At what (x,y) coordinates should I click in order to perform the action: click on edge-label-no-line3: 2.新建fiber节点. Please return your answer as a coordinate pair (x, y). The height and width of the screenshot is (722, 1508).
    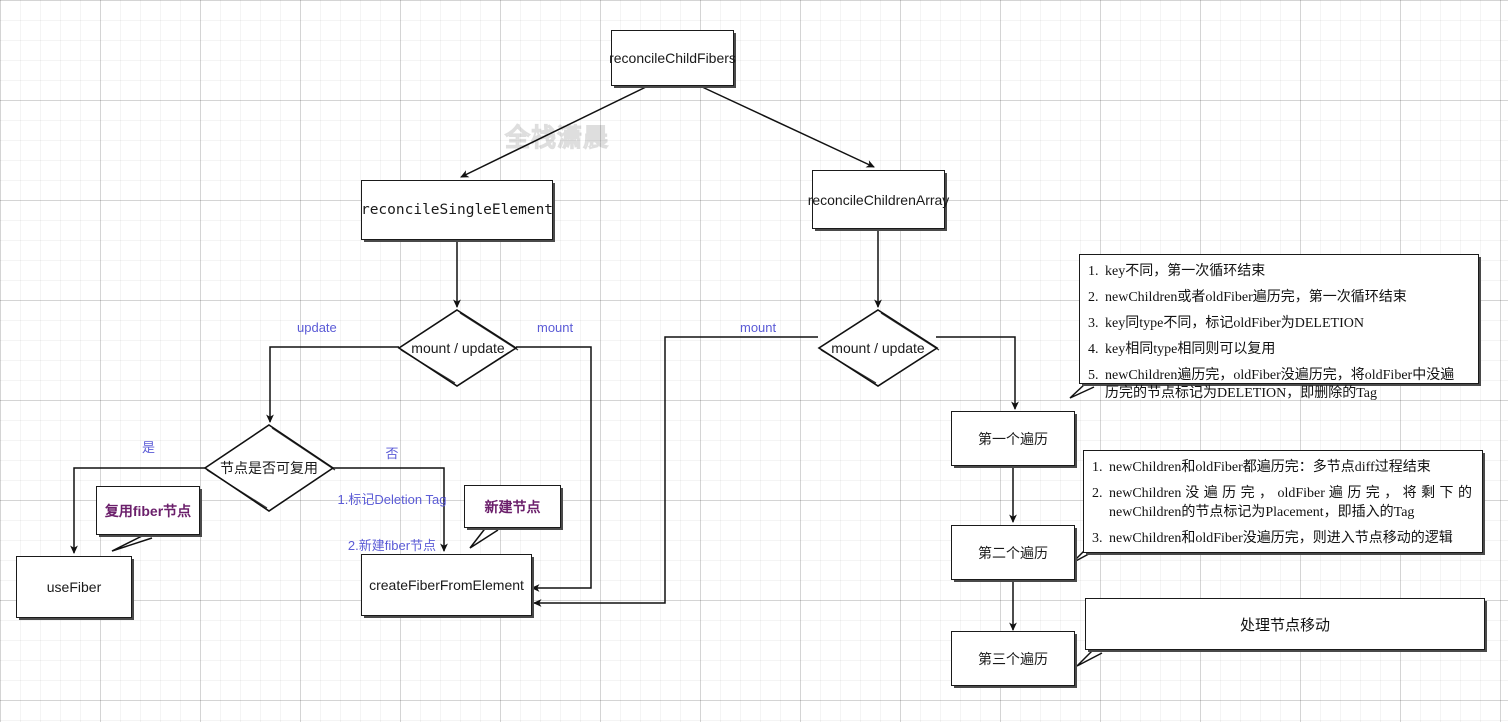
    Looking at the image, I should click on (392, 545).